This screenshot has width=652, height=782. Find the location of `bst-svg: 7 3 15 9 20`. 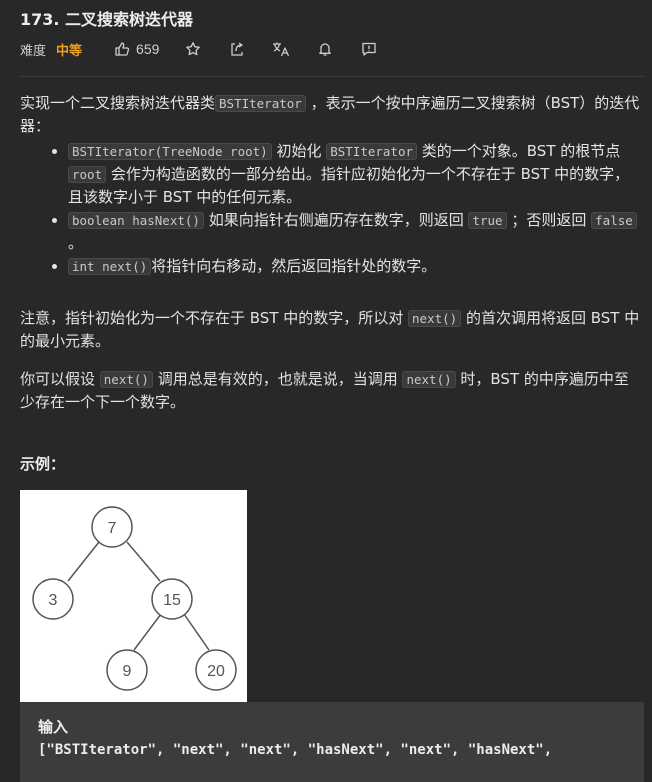

bst-svg: 7 3 15 9 20 is located at coordinates (134, 598).